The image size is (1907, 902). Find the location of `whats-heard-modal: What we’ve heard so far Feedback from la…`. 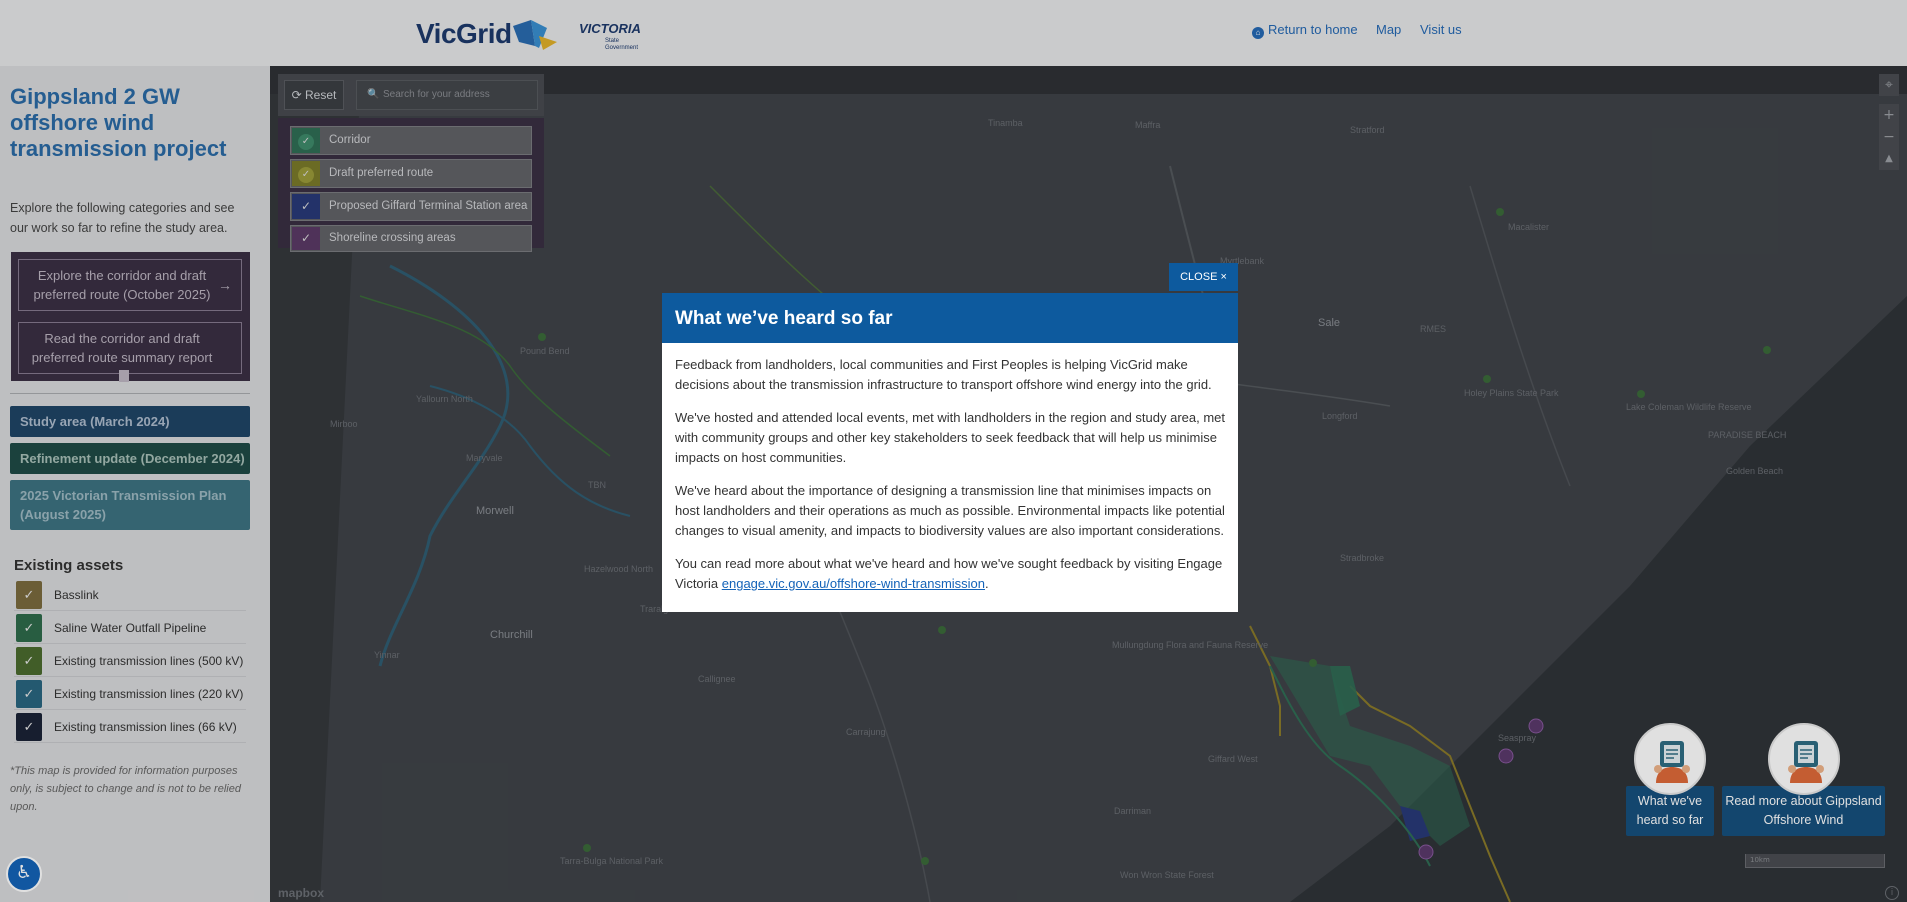

whats-heard-modal: What we’ve heard so far Feedback from la… is located at coordinates (950, 452).